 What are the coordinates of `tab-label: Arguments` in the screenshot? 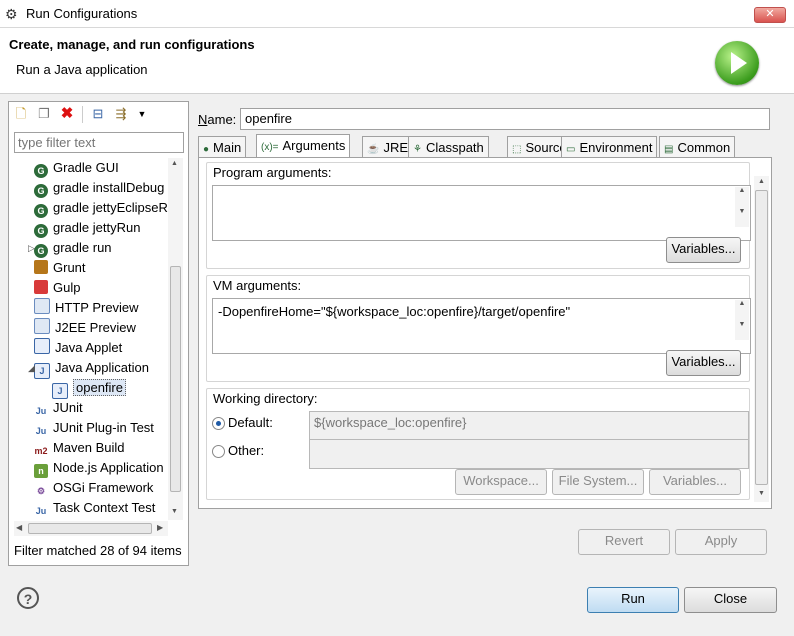 It's located at (314, 145).